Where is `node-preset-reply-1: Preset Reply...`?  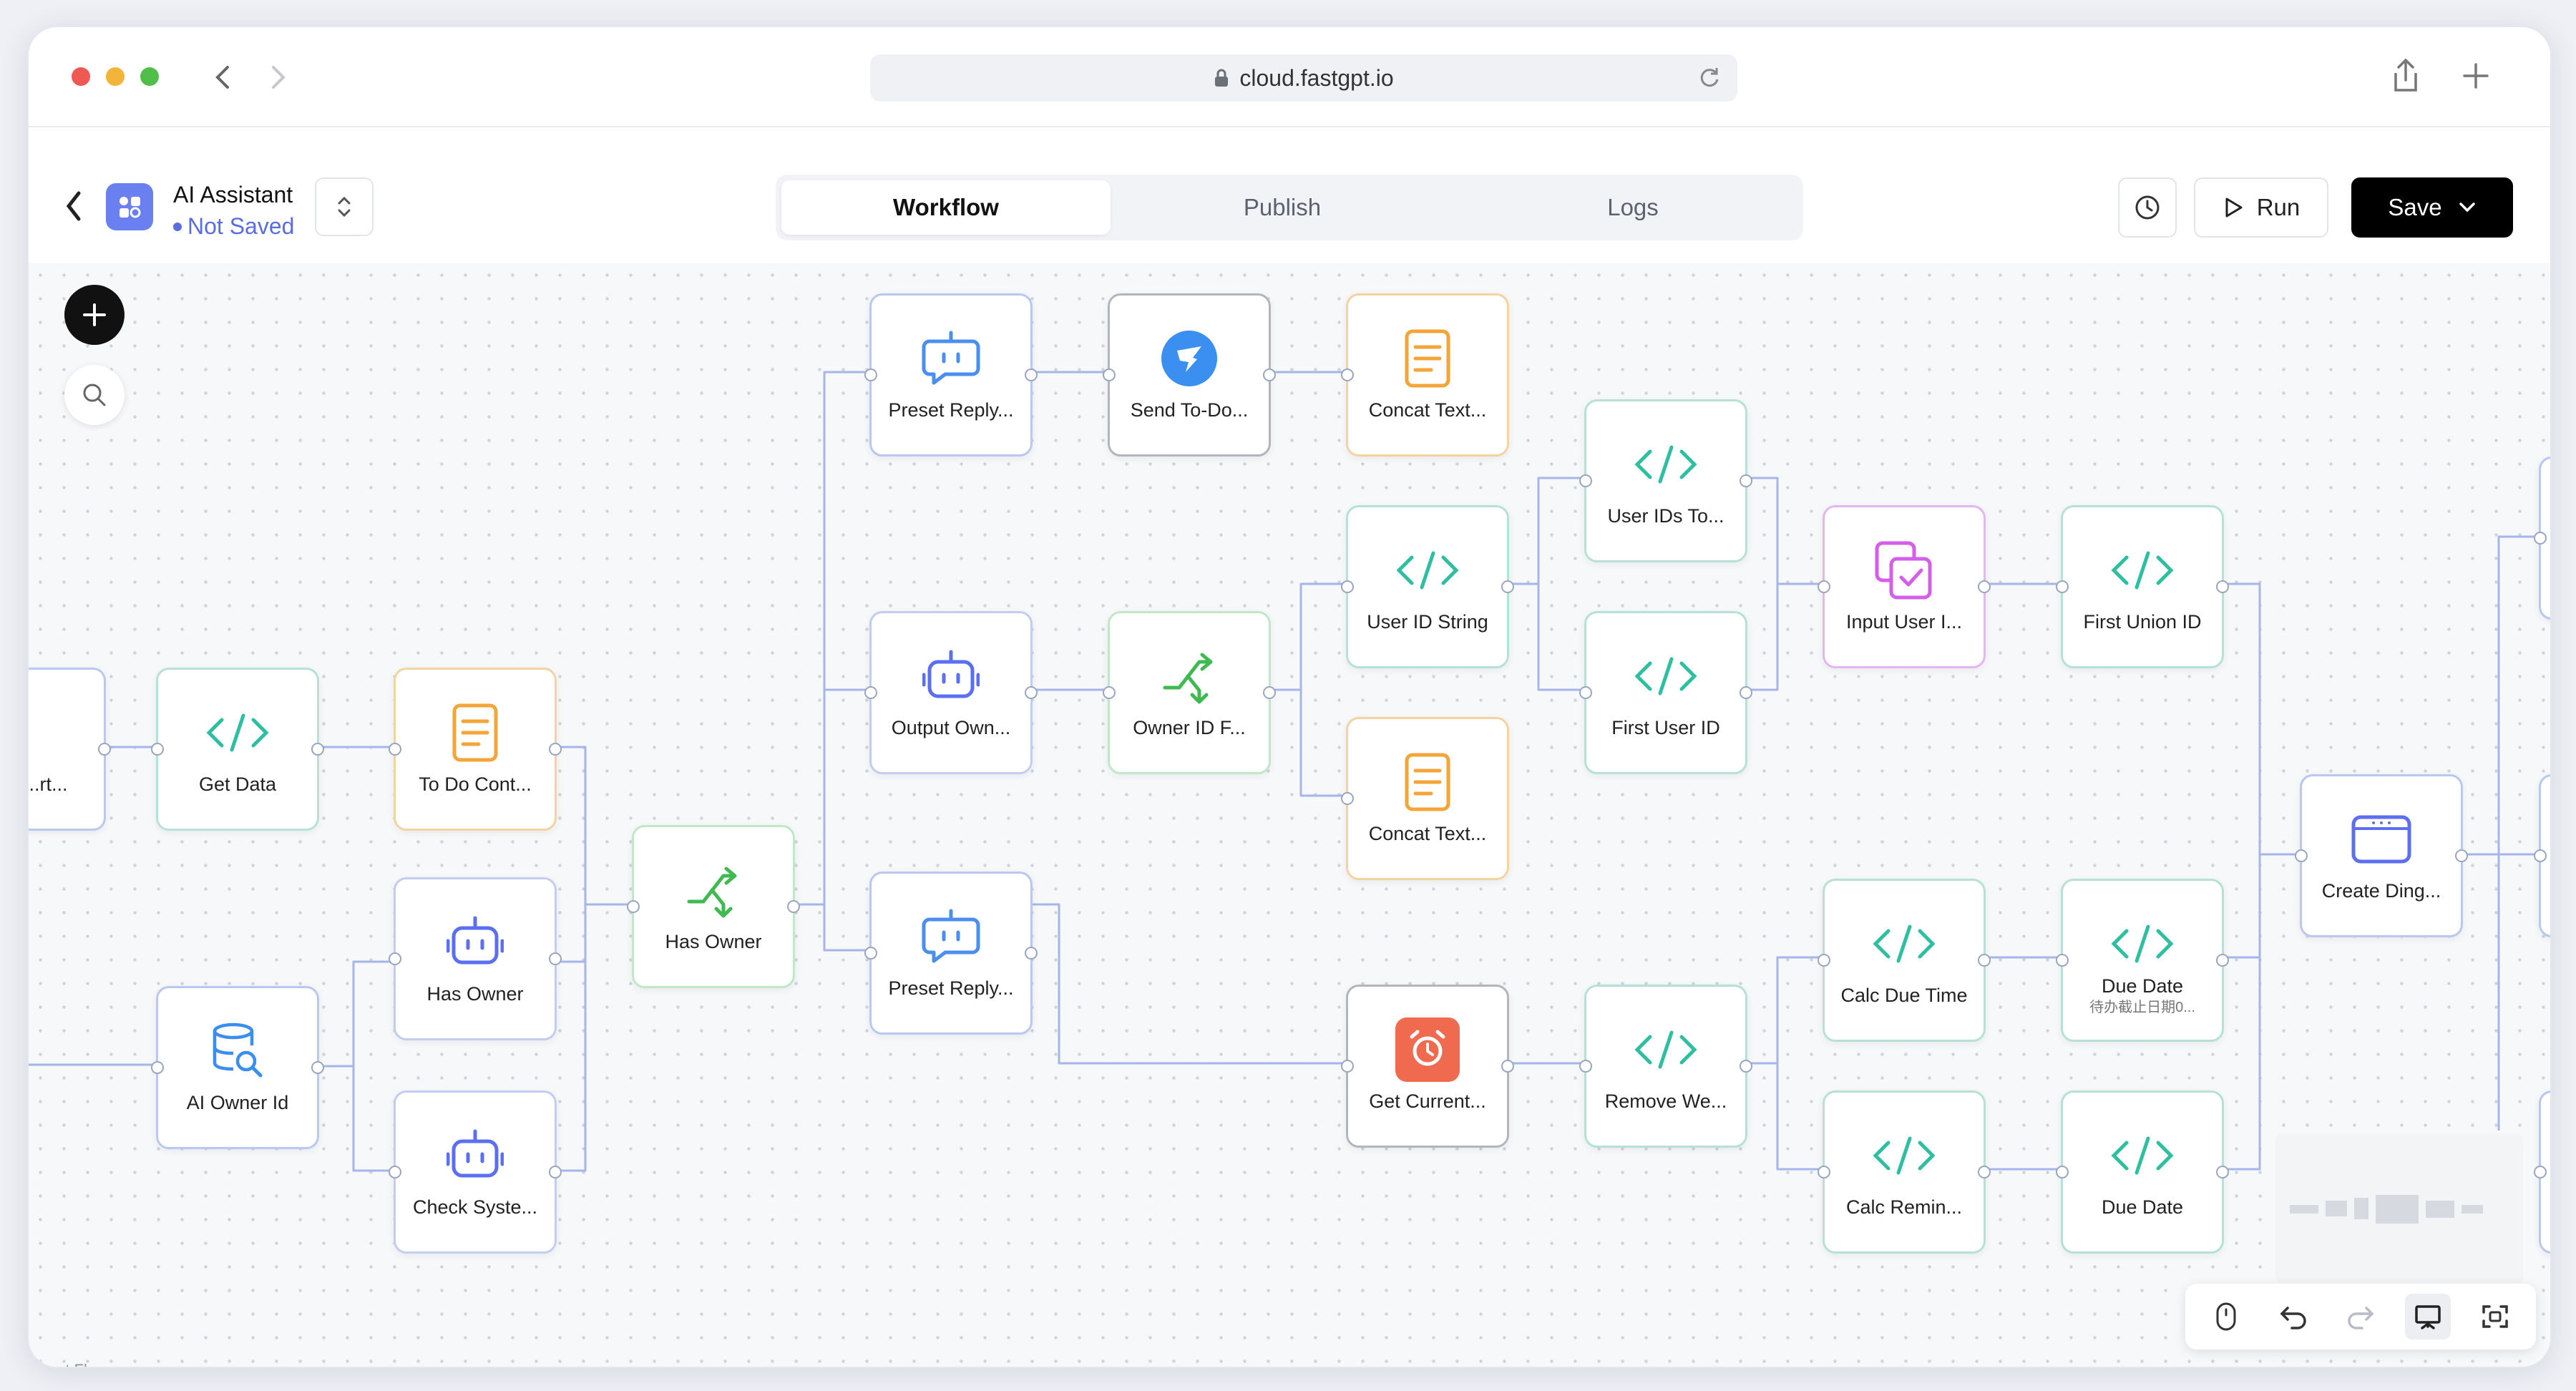
node-preset-reply-1: Preset Reply... is located at coordinates (951, 375).